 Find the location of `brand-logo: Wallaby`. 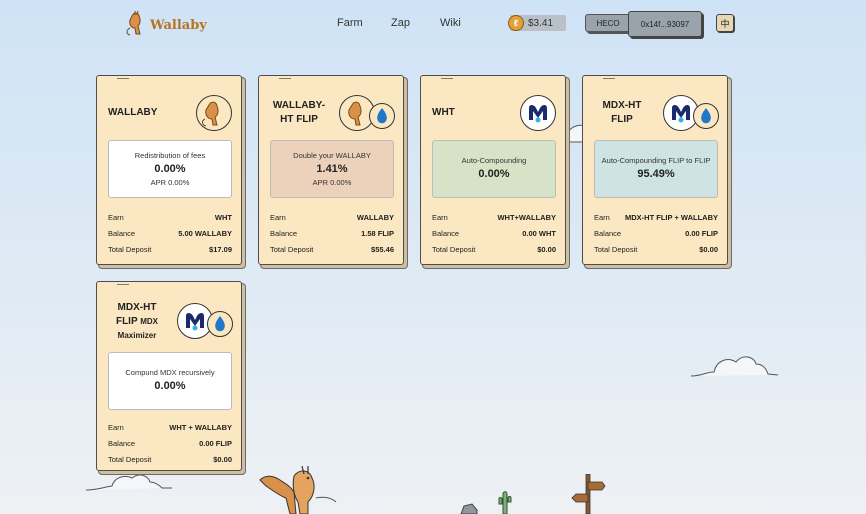

brand-logo: Wallaby is located at coordinates (166, 23).